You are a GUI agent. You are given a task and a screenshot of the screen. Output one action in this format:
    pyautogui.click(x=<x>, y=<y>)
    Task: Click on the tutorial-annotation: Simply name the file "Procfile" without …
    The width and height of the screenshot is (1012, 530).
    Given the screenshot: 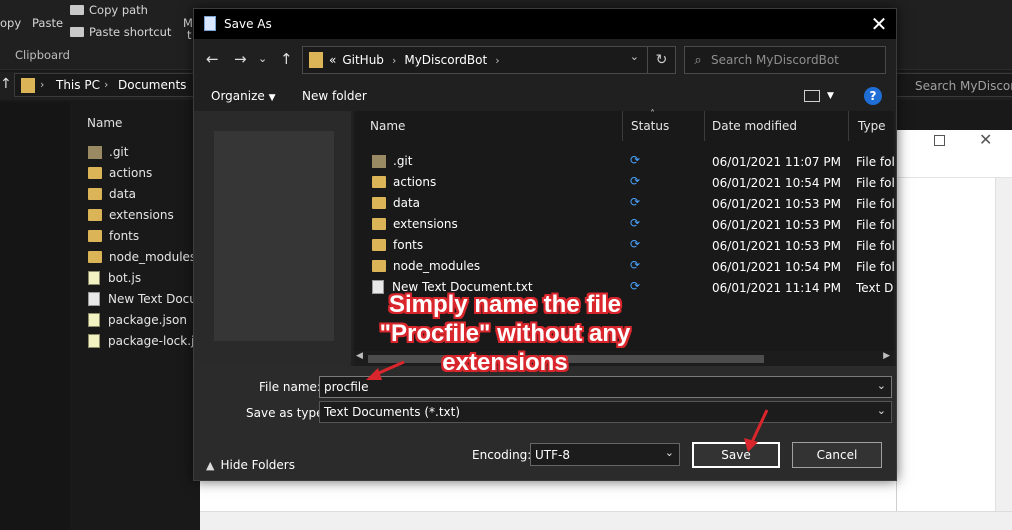 What is the action you would take?
    pyautogui.click(x=505, y=333)
    